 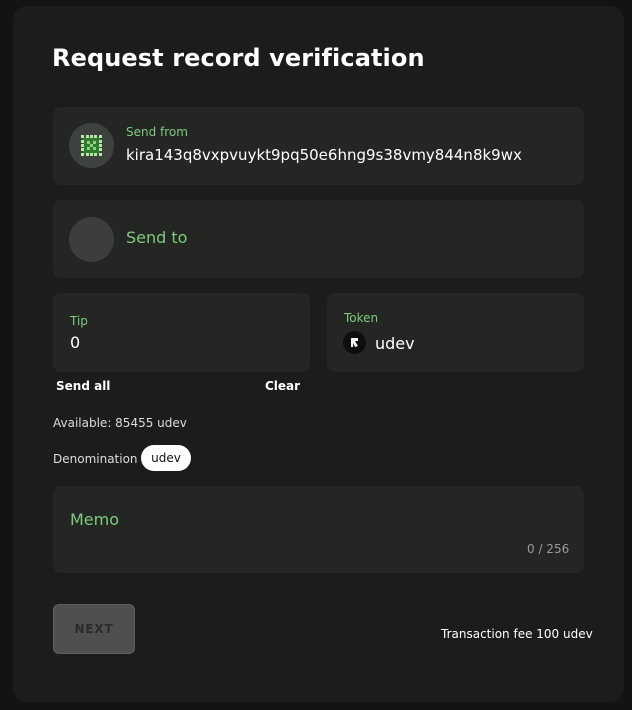 What do you see at coordinates (157, 132) in the screenshot?
I see `send-from-label: Send from` at bounding box center [157, 132].